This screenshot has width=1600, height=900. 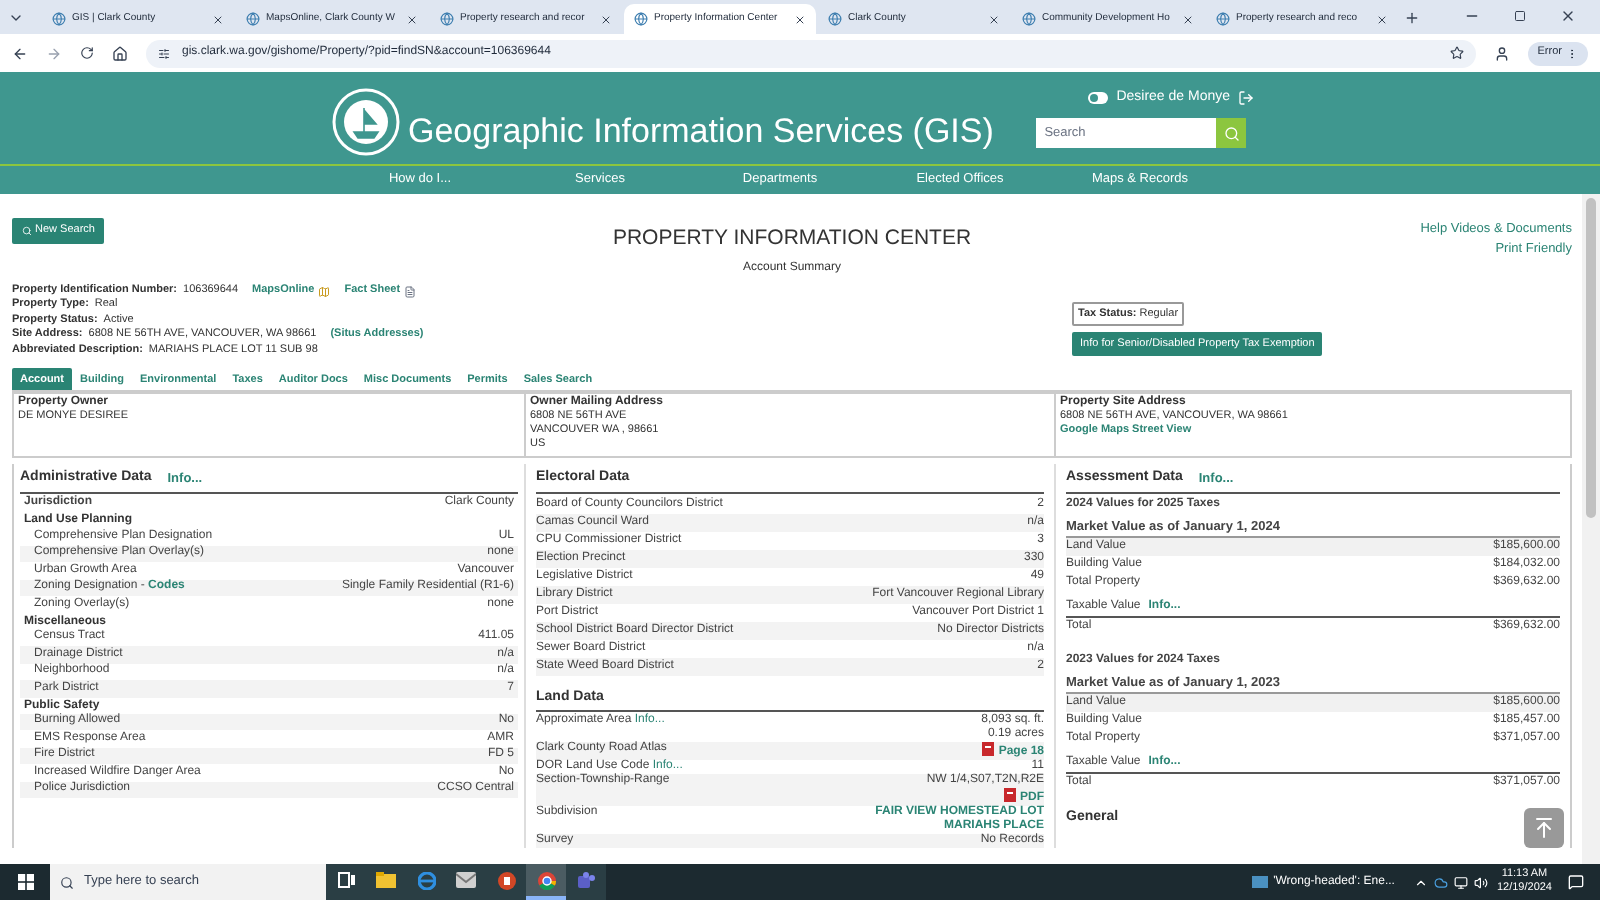 I want to click on windows-start-icon, so click(x=25, y=882).